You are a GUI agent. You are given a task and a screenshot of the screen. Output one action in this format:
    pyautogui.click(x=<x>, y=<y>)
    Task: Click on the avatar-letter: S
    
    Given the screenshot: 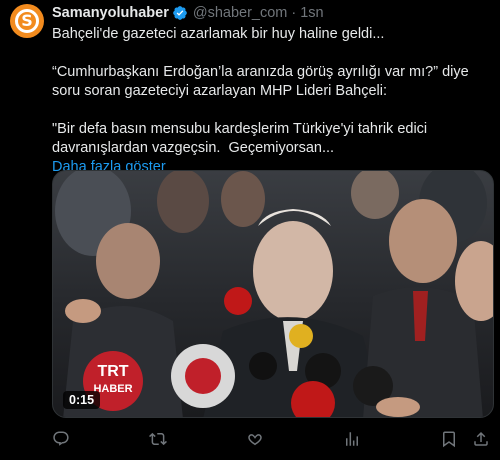 What is the action you would take?
    pyautogui.click(x=27, y=21)
    